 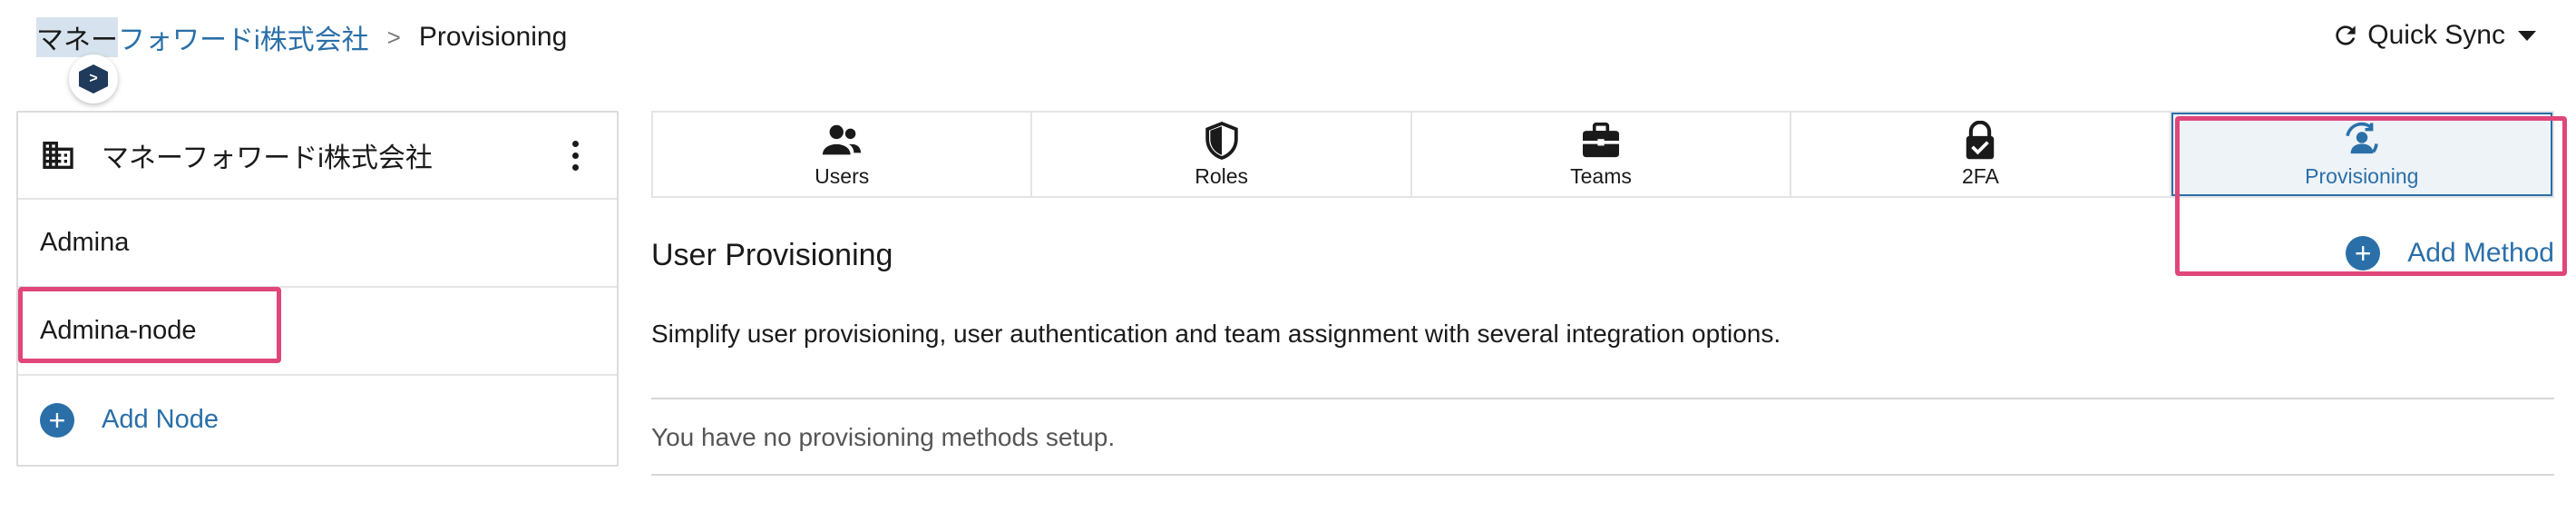 What do you see at coordinates (575, 155) in the screenshot?
I see `more-options-icon` at bounding box center [575, 155].